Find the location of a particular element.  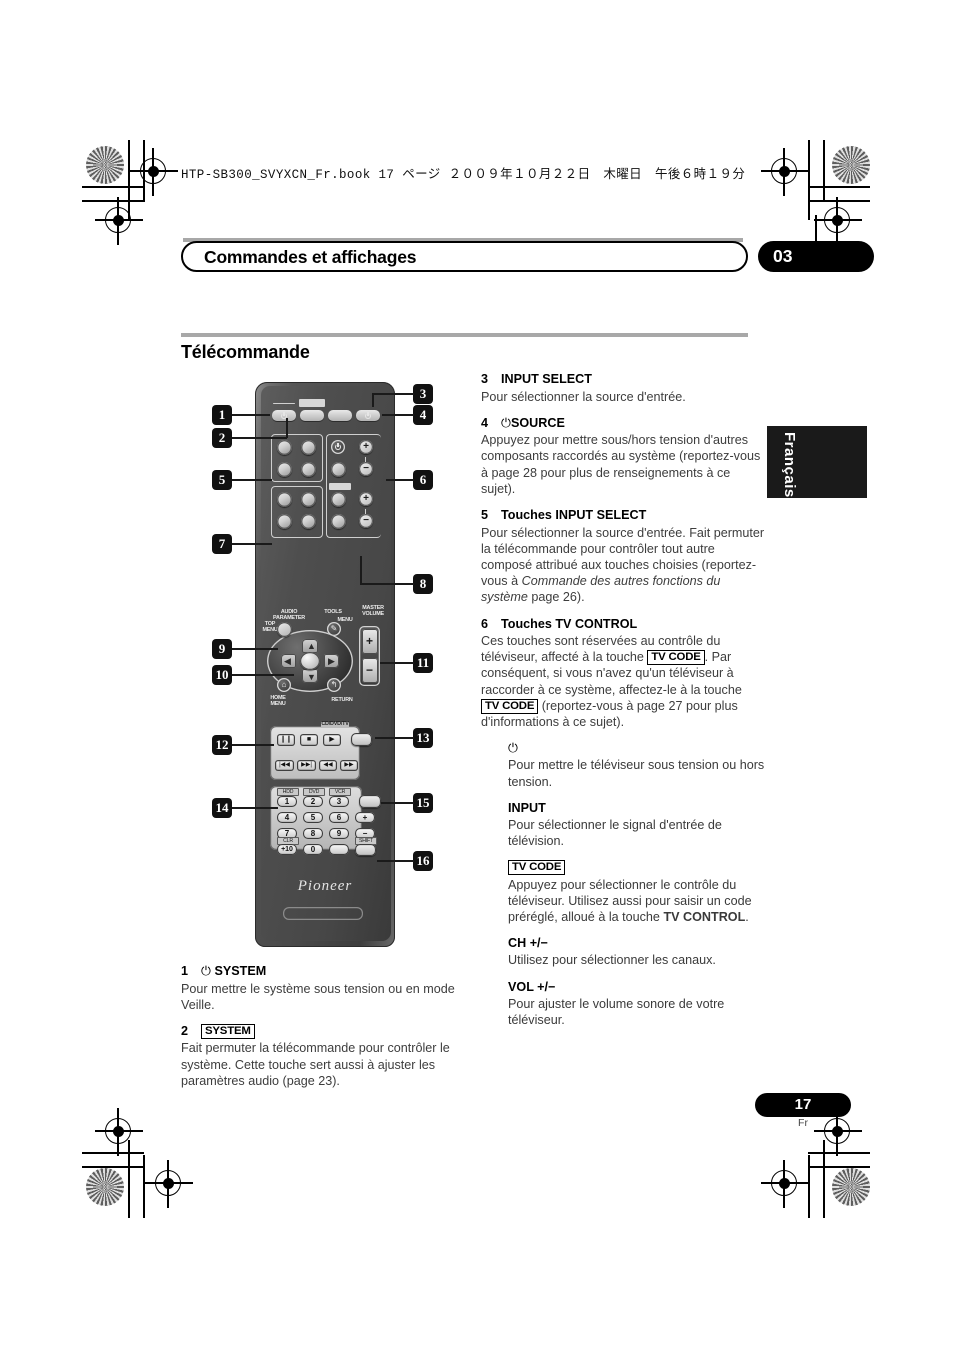

tv-volume-minus-button: − is located at coordinates (366, 521).